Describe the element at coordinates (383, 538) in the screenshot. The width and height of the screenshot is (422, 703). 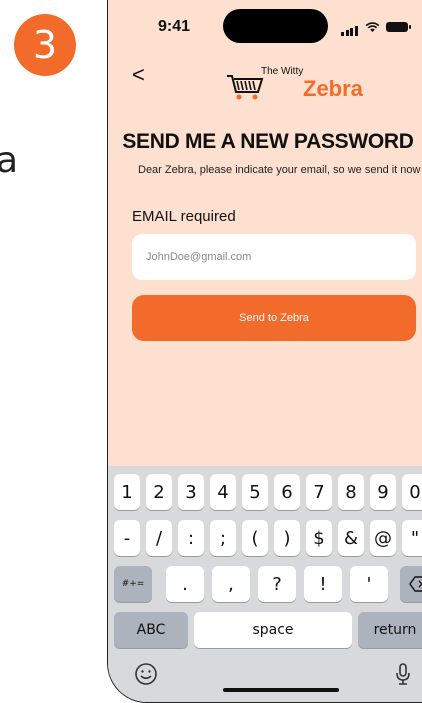
I see `key-at: @` at that location.